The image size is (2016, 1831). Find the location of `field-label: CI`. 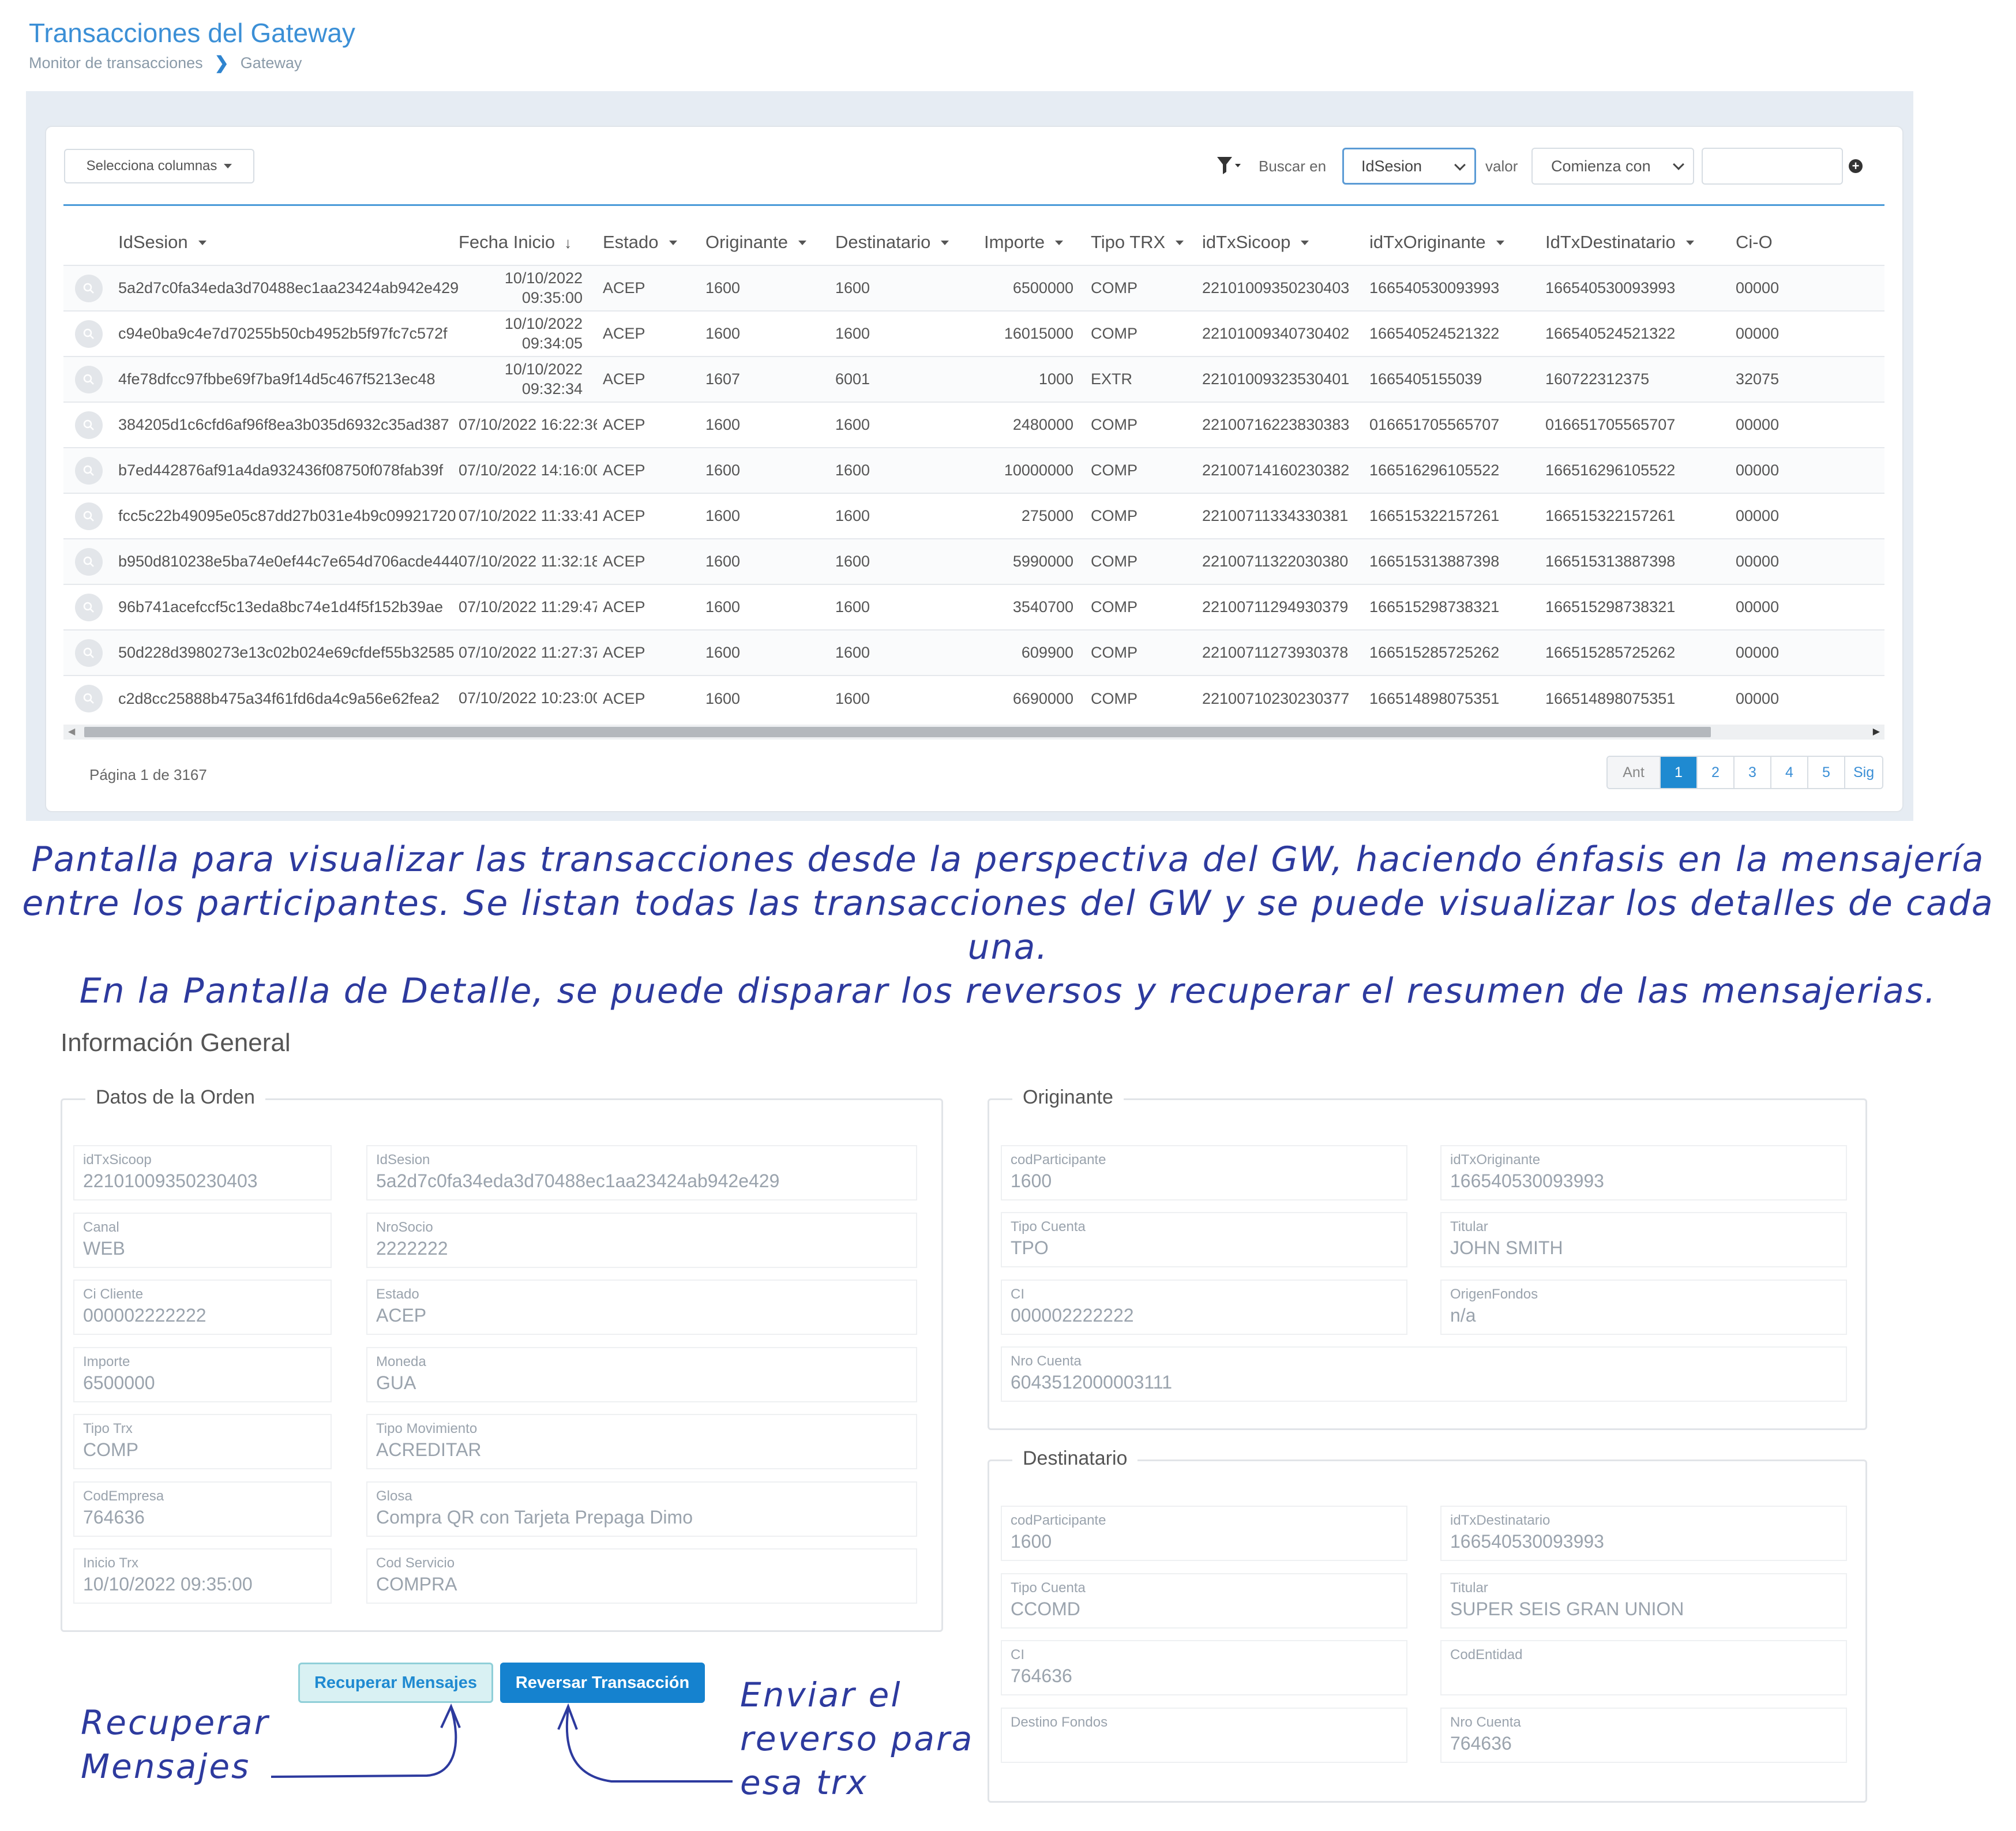

field-label: CI is located at coordinates (1017, 1655).